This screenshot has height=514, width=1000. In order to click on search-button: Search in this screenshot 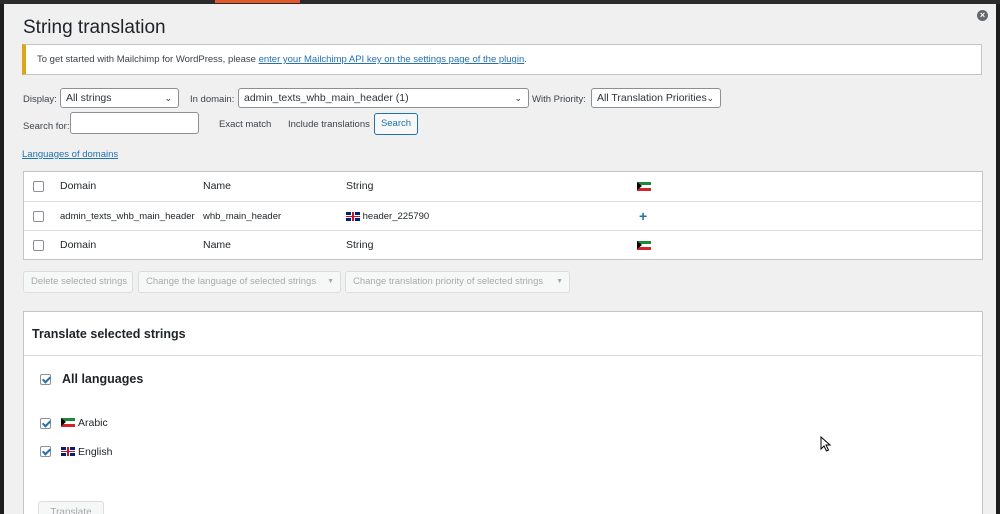, I will do `click(396, 124)`.